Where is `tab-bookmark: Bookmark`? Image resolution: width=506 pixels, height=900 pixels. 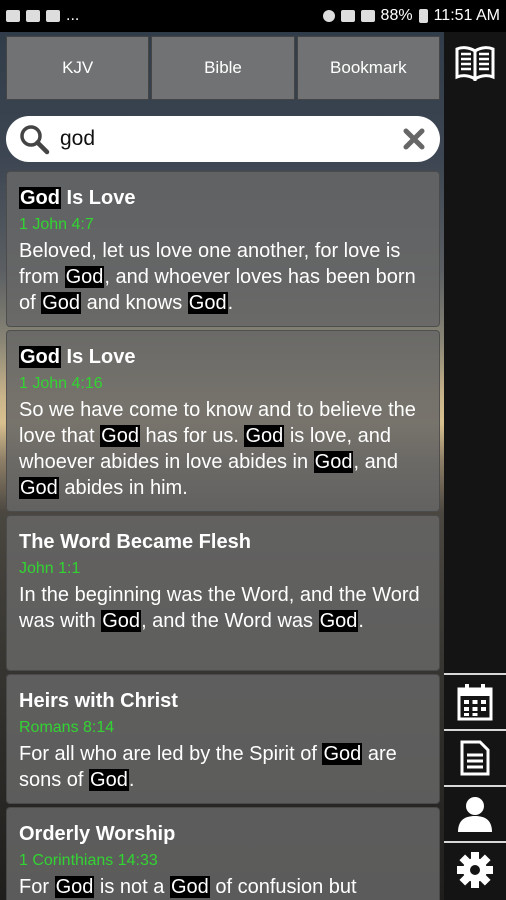
tab-bookmark: Bookmark is located at coordinates (368, 68).